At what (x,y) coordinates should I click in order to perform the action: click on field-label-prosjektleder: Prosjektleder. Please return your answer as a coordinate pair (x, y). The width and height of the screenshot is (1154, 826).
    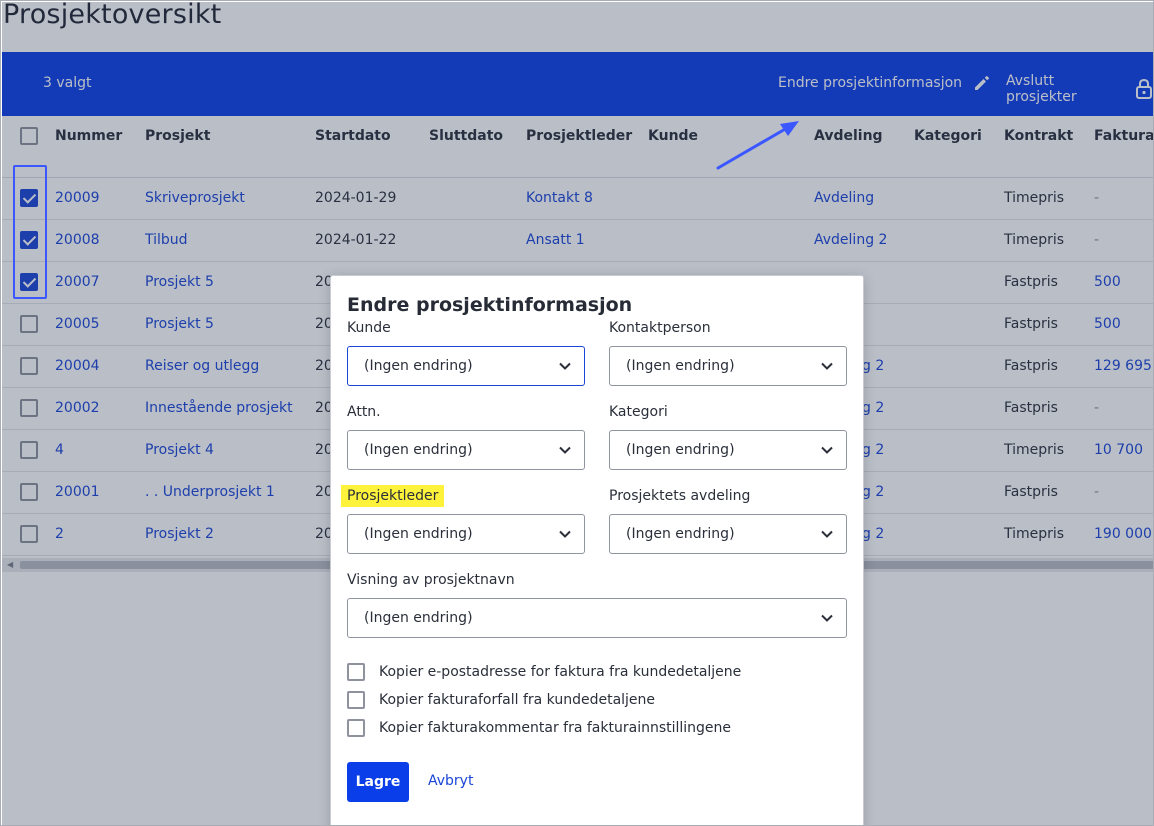
    Looking at the image, I should click on (393, 496).